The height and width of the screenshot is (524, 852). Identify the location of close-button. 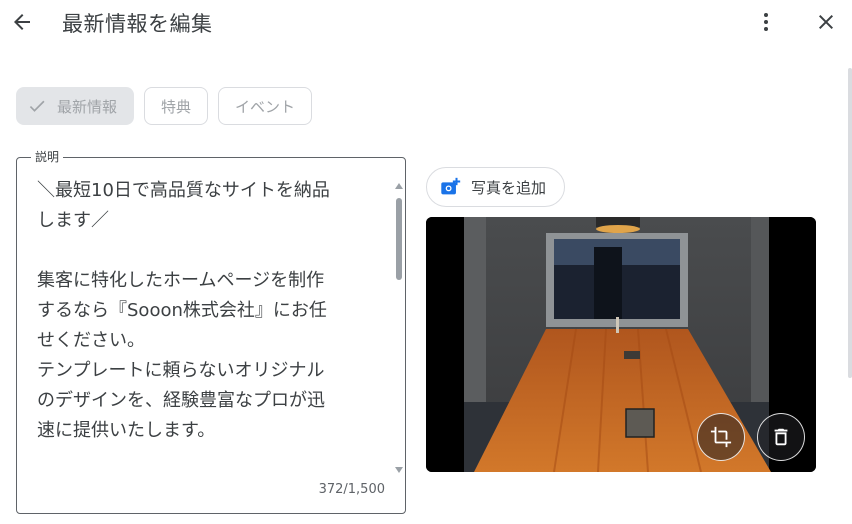
(826, 22).